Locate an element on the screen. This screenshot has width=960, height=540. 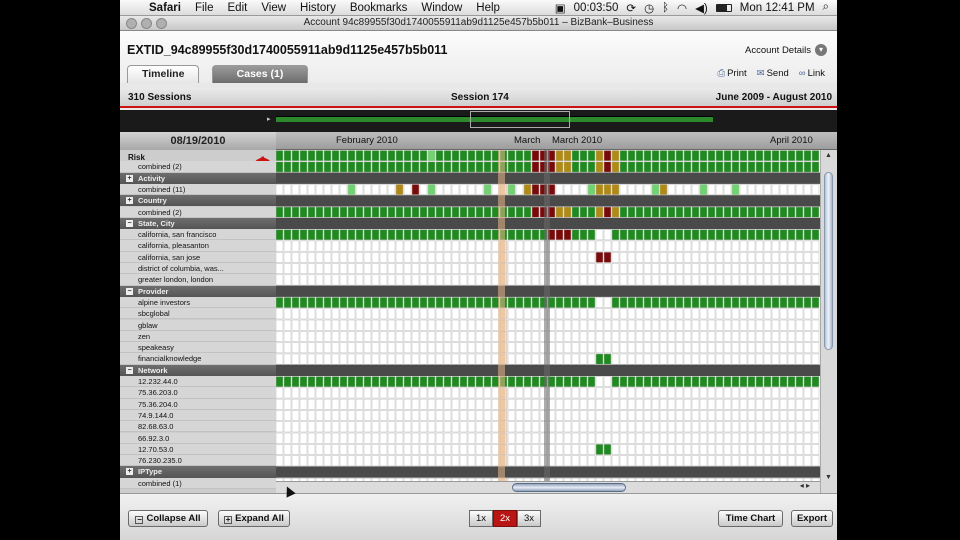
collapse-all-button: − Collapse All is located at coordinates (168, 518).